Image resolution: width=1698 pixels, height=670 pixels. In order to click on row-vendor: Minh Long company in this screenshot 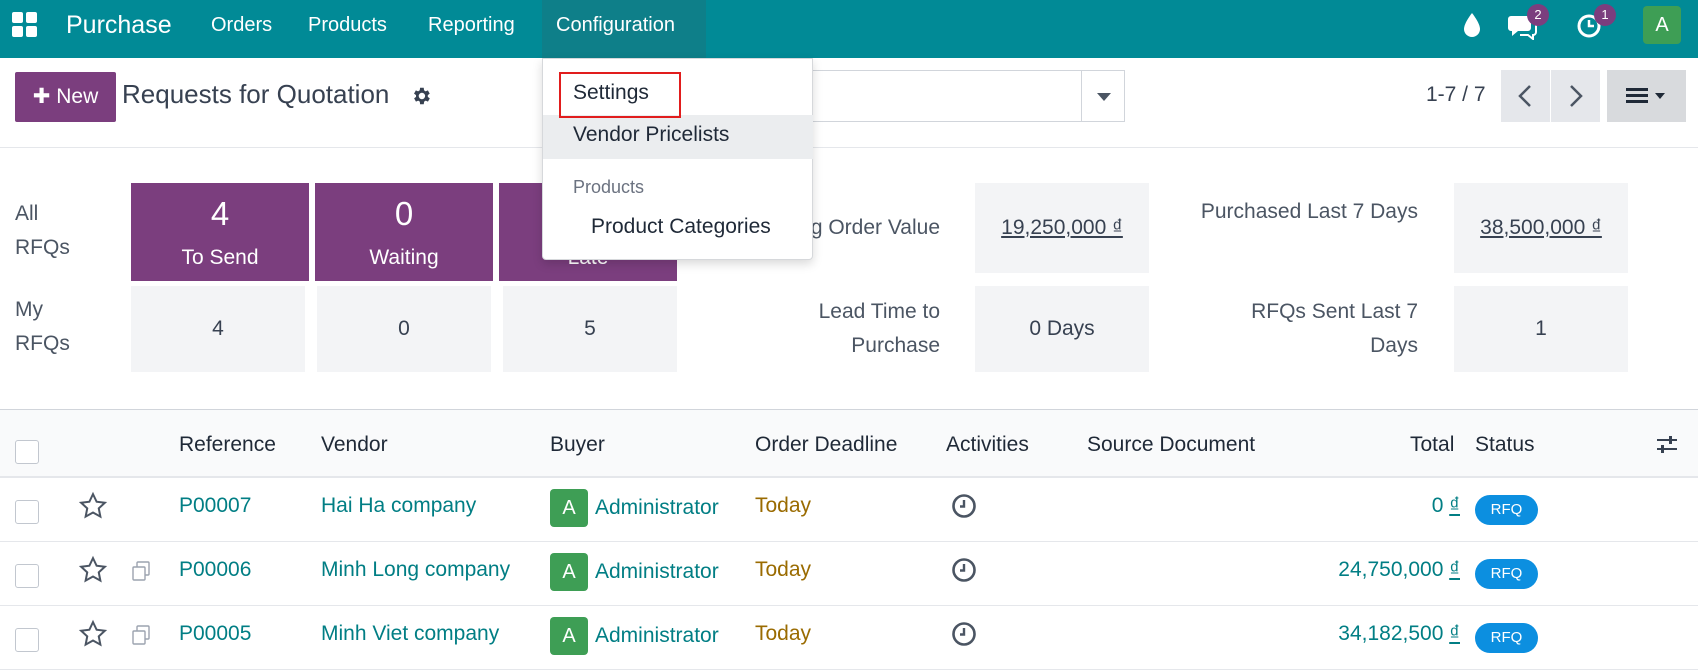, I will do `click(415, 570)`.